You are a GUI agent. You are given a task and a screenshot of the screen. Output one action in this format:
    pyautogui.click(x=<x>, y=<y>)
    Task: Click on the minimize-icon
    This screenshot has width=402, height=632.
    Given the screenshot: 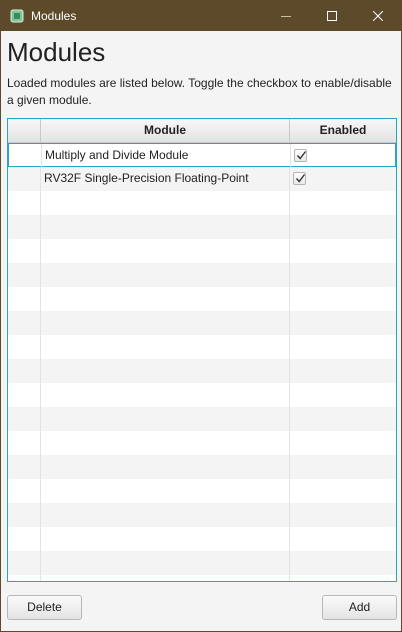 What is the action you would take?
    pyautogui.click(x=286, y=16)
    